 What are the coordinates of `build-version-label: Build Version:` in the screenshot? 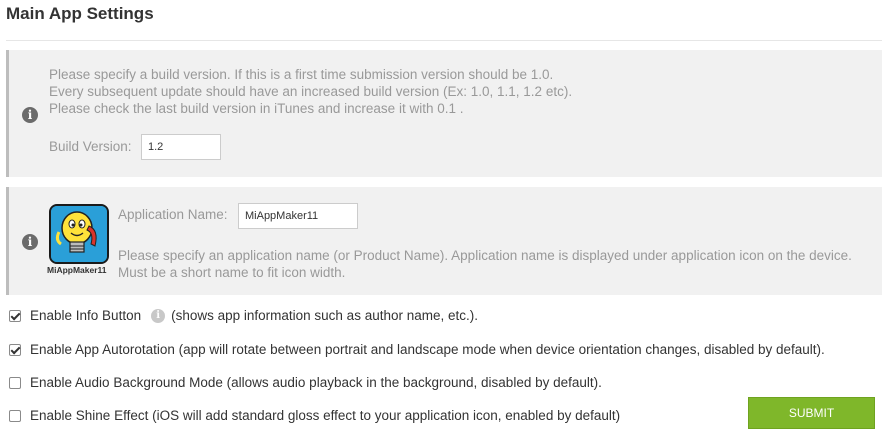 It's located at (90, 146).